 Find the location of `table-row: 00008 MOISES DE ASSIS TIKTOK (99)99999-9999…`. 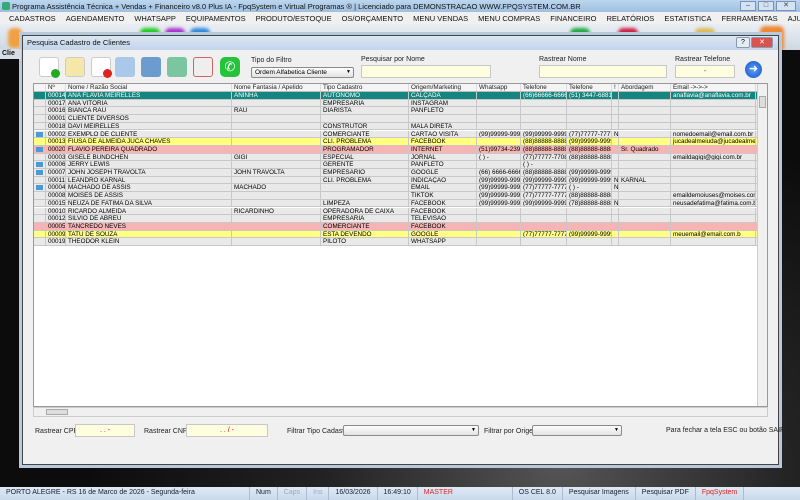

table-row: 00008 MOISES DE ASSIS TIKTOK (99)99999-9999… is located at coordinates (396, 196).